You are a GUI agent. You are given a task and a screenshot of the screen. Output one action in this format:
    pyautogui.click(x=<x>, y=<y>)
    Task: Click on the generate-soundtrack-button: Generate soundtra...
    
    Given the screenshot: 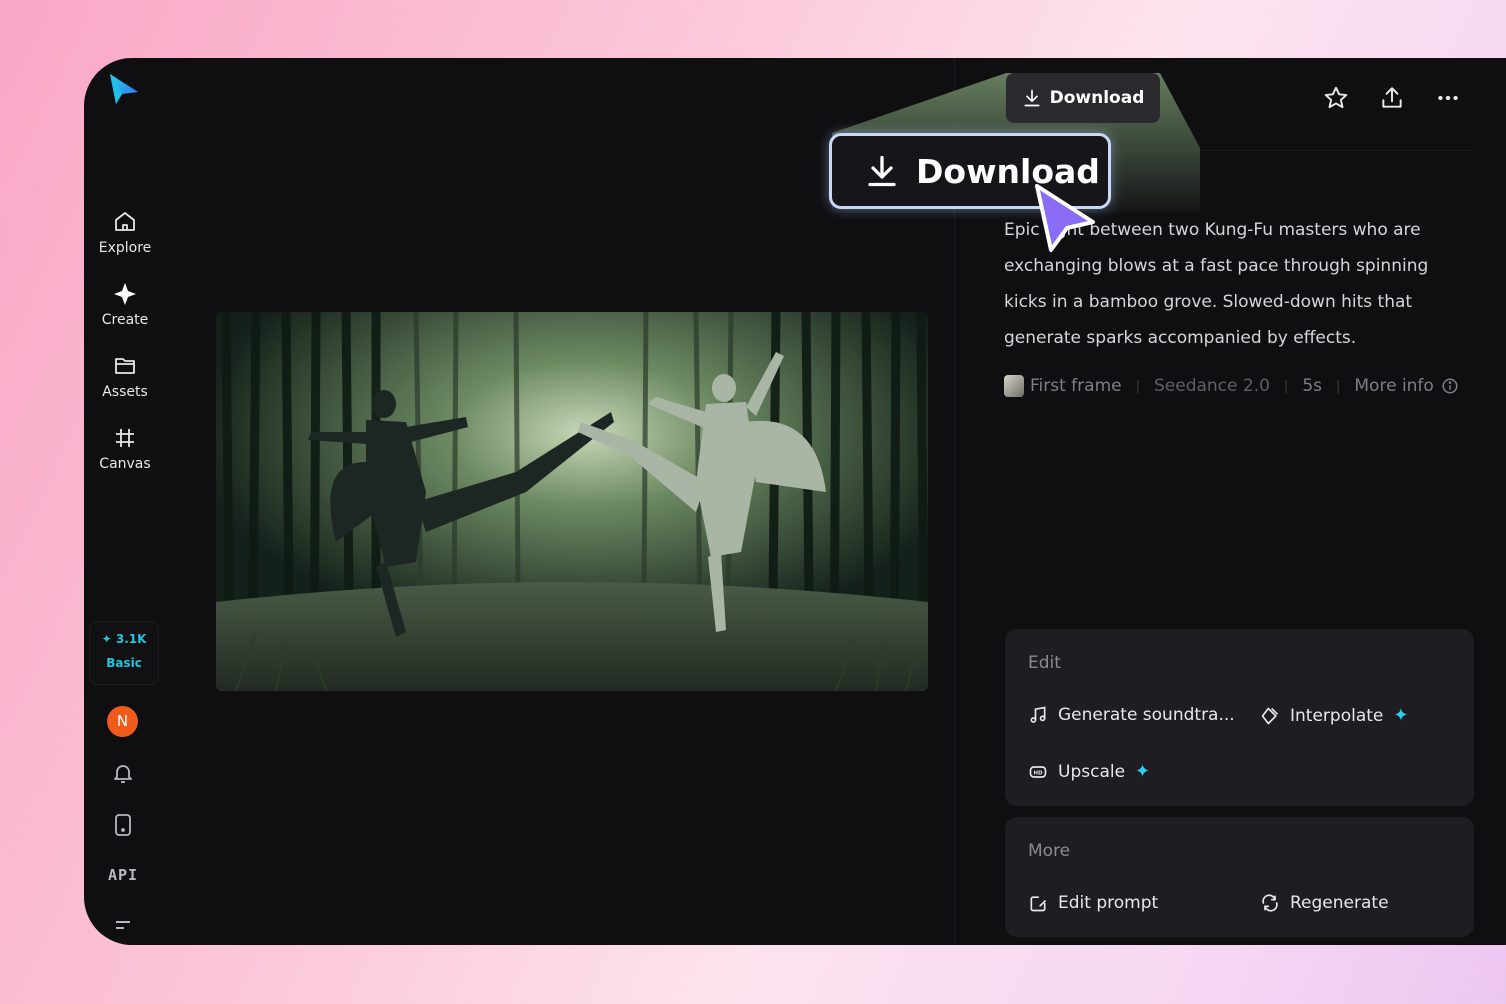 What is the action you would take?
    pyautogui.click(x=1131, y=715)
    